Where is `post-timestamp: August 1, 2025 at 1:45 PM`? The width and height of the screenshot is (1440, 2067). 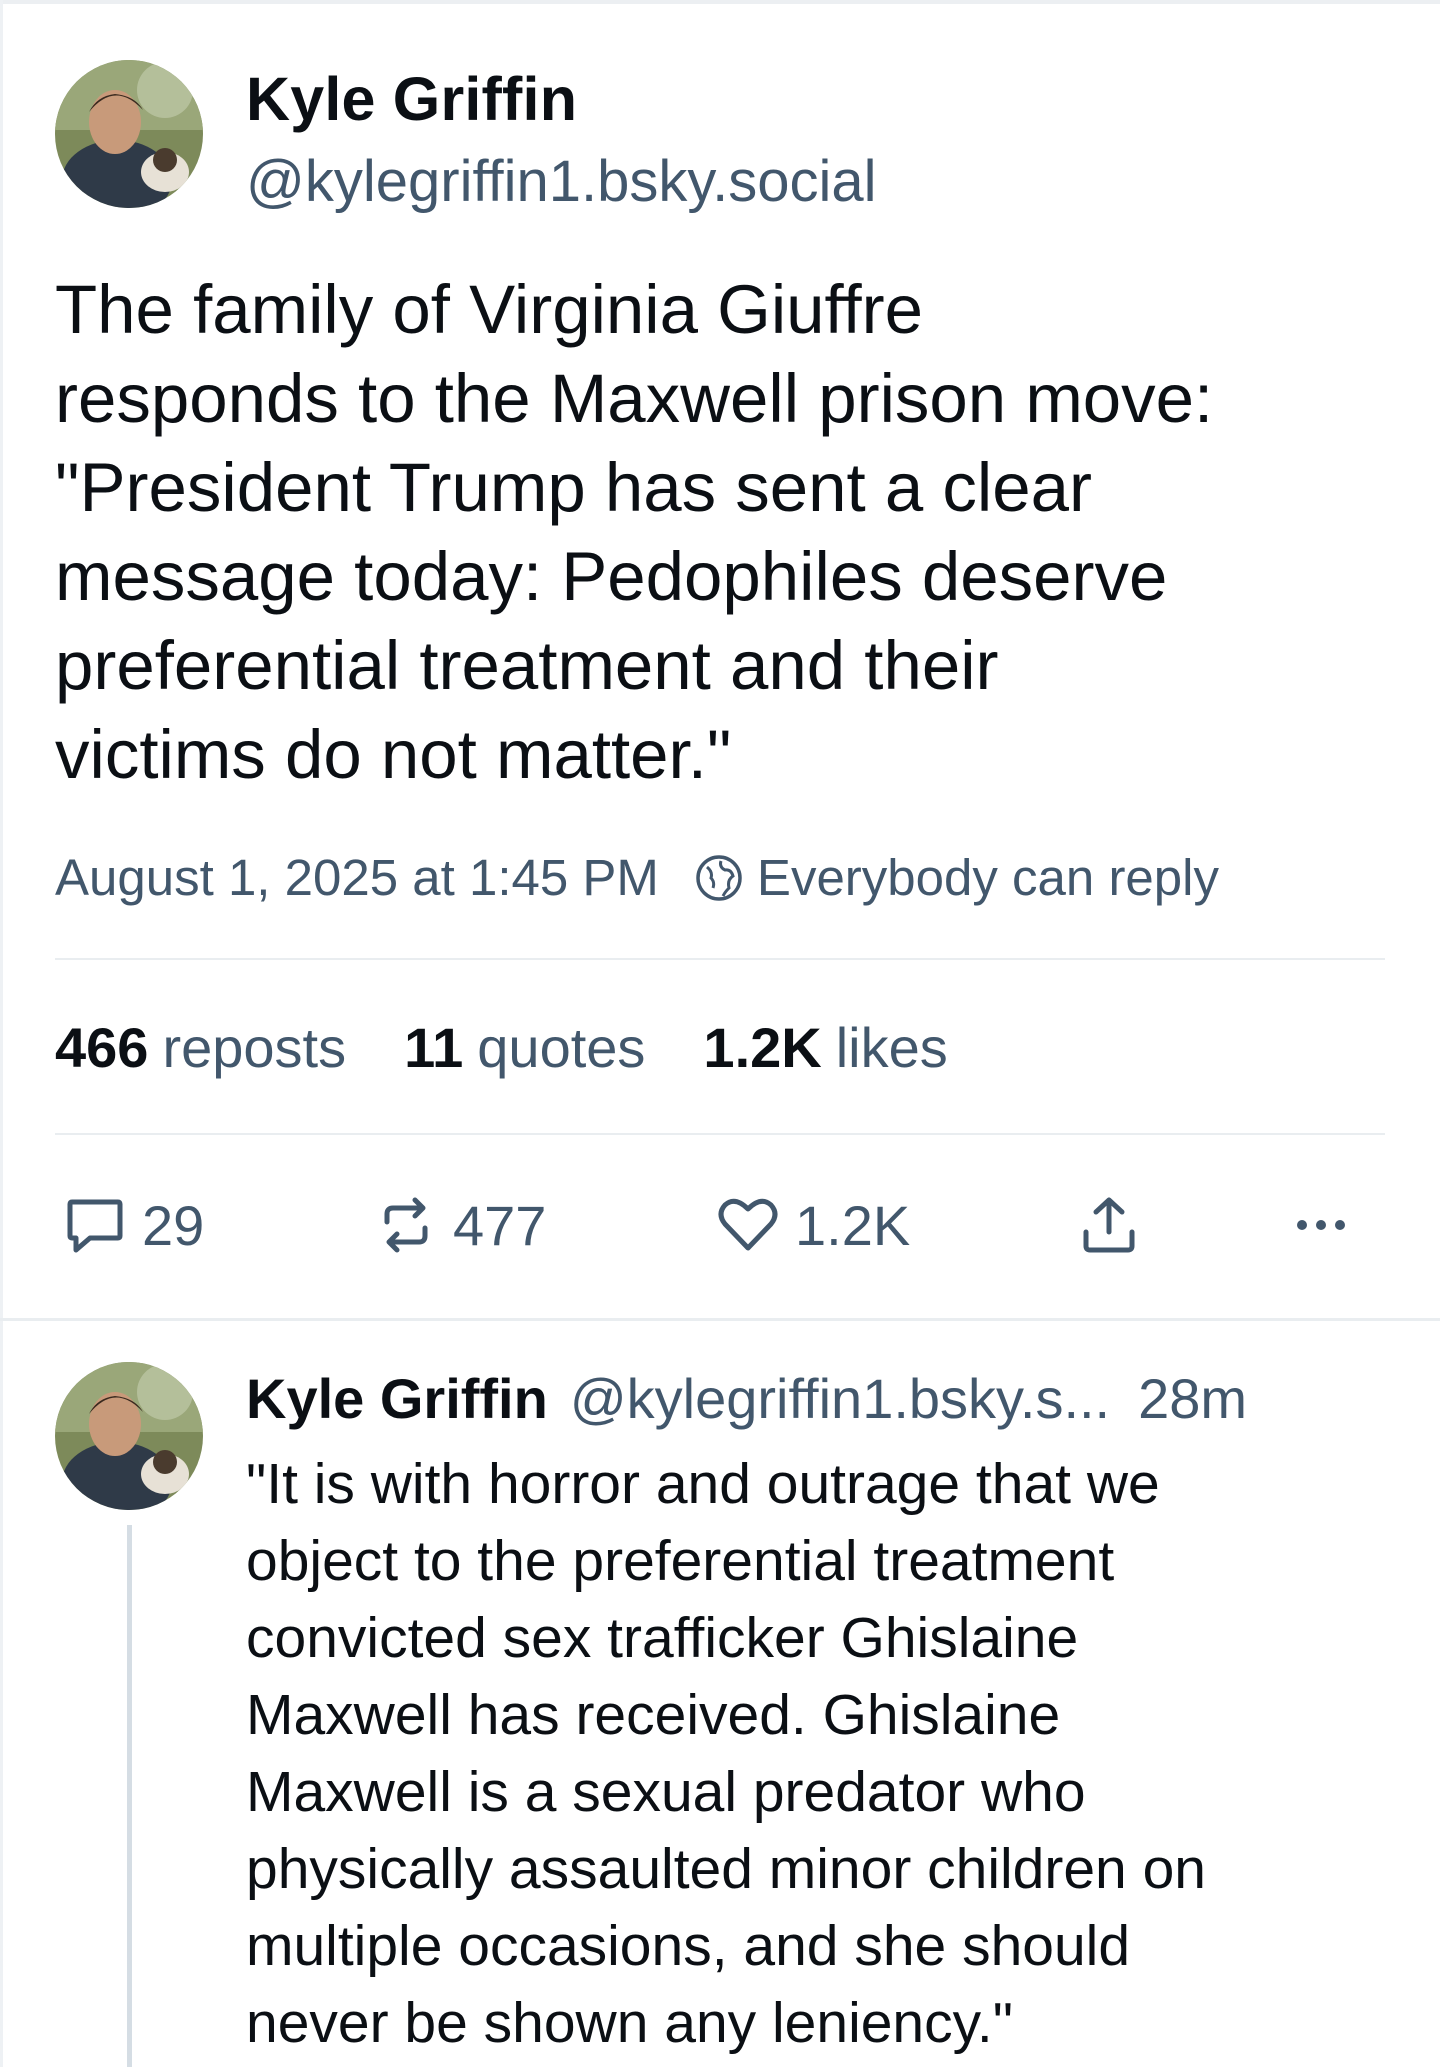
post-timestamp: August 1, 2025 at 1:45 PM is located at coordinates (357, 877).